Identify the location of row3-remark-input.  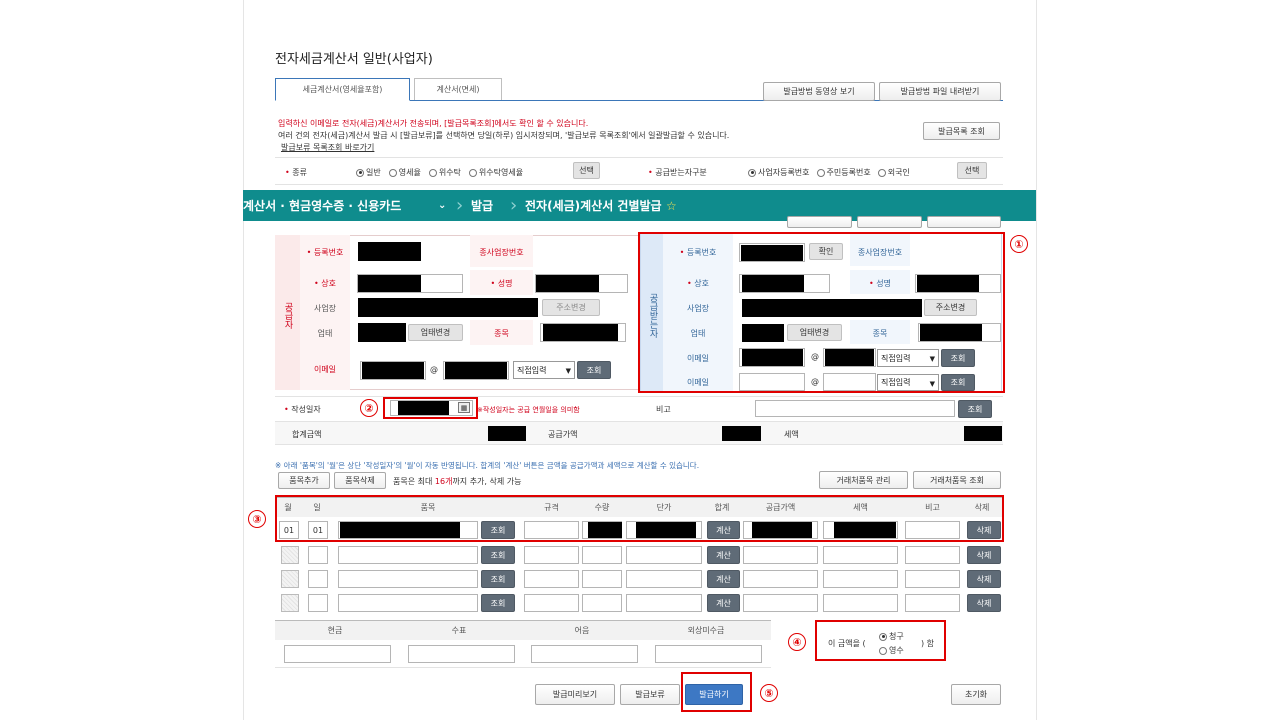
(932, 579).